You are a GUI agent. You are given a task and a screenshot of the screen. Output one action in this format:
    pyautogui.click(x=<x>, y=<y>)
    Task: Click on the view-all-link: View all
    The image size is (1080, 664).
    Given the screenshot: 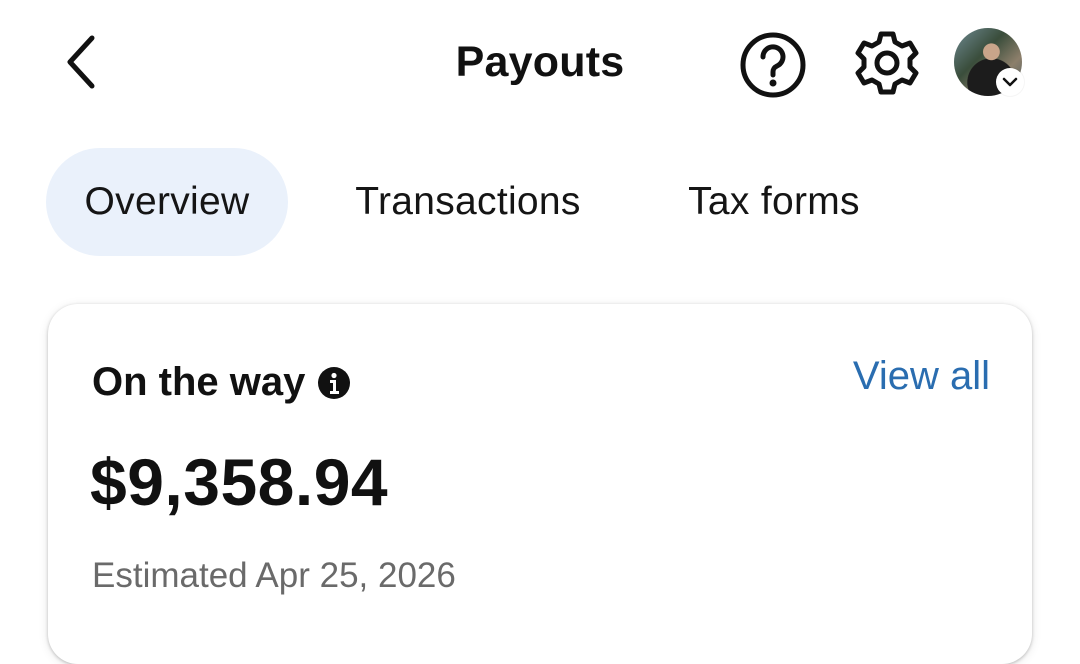 What is the action you would take?
    pyautogui.click(x=921, y=376)
    